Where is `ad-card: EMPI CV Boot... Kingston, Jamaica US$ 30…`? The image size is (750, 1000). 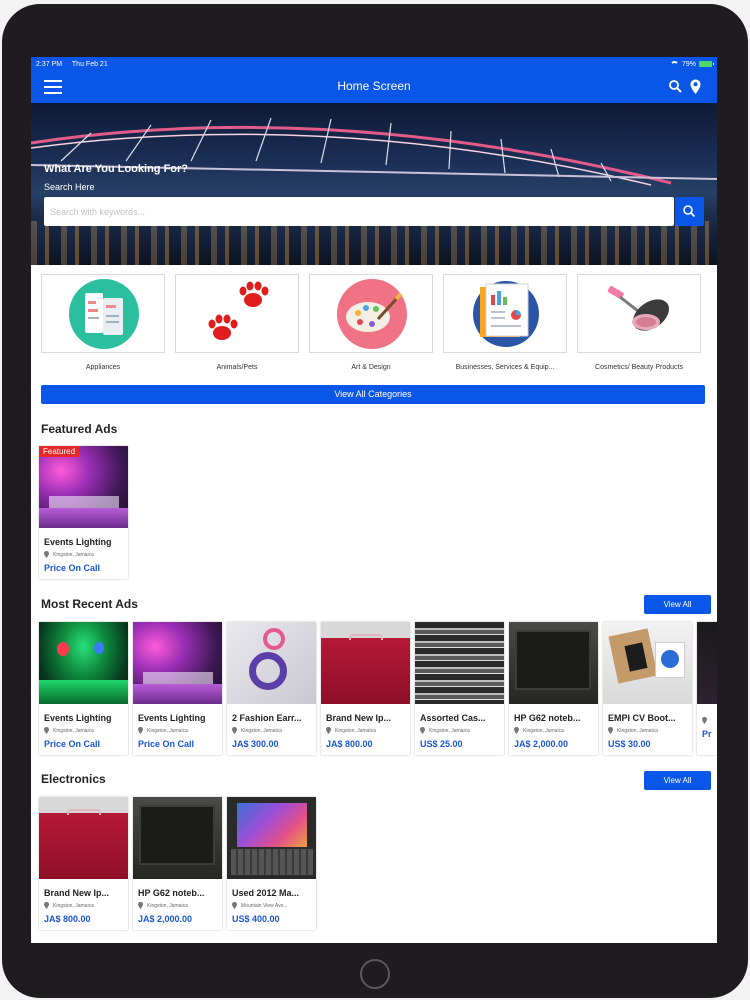 ad-card: EMPI CV Boot... Kingston, Jamaica US$ 30… is located at coordinates (647, 688).